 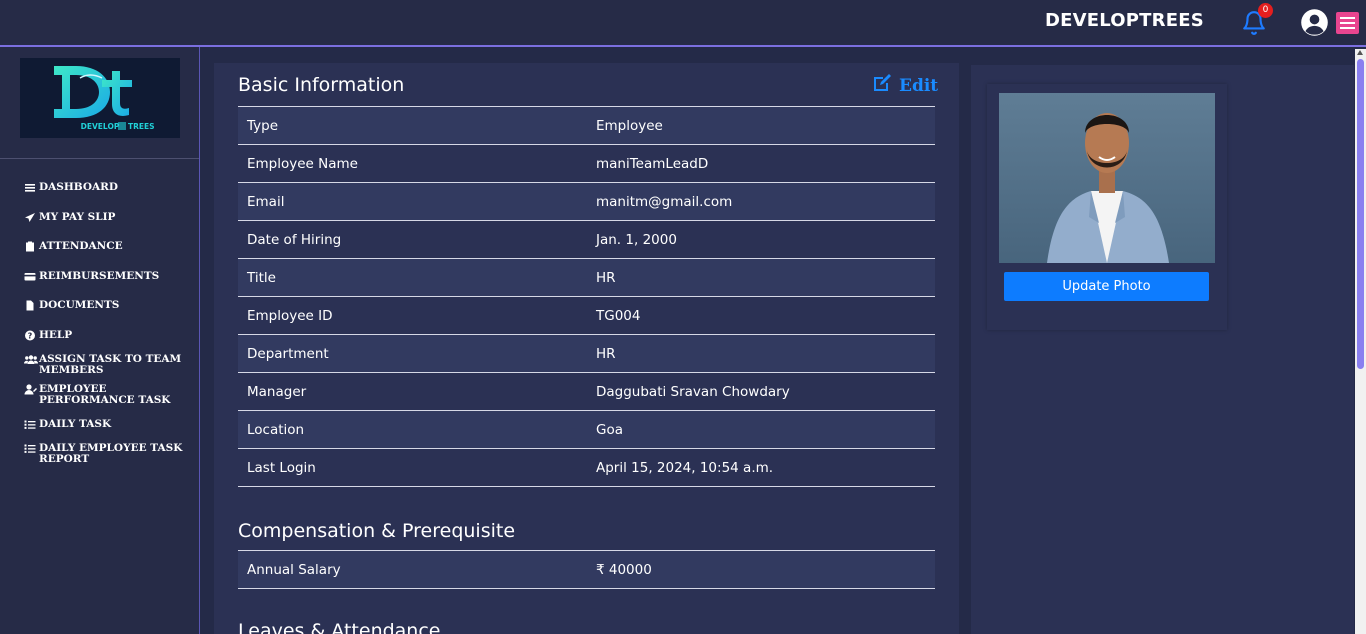 What do you see at coordinates (586, 316) in the screenshot?
I see `table-row: Employee ID TG004` at bounding box center [586, 316].